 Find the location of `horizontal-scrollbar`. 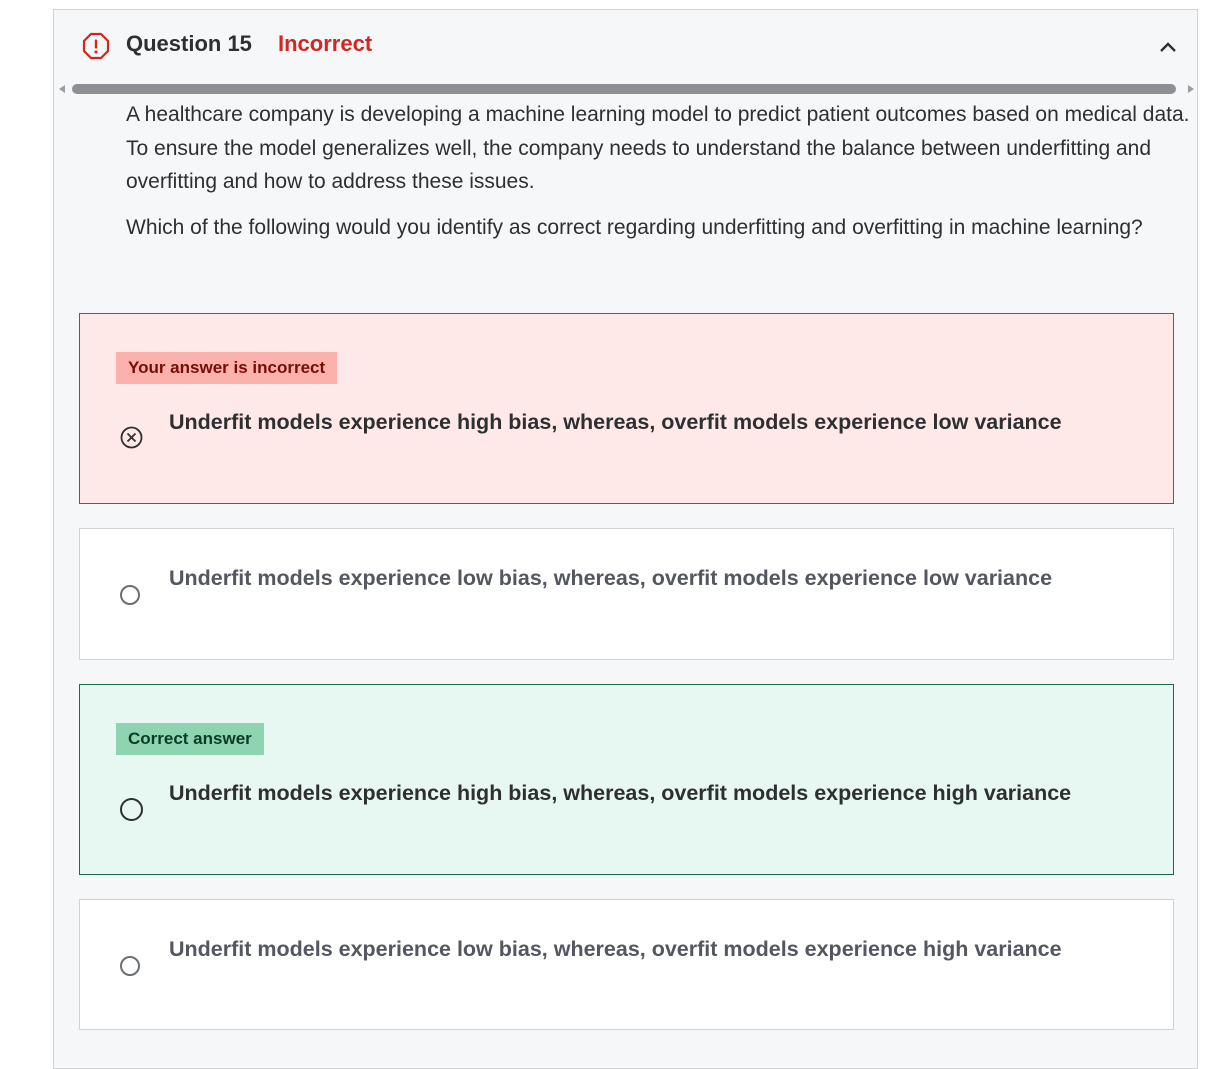

horizontal-scrollbar is located at coordinates (626, 90).